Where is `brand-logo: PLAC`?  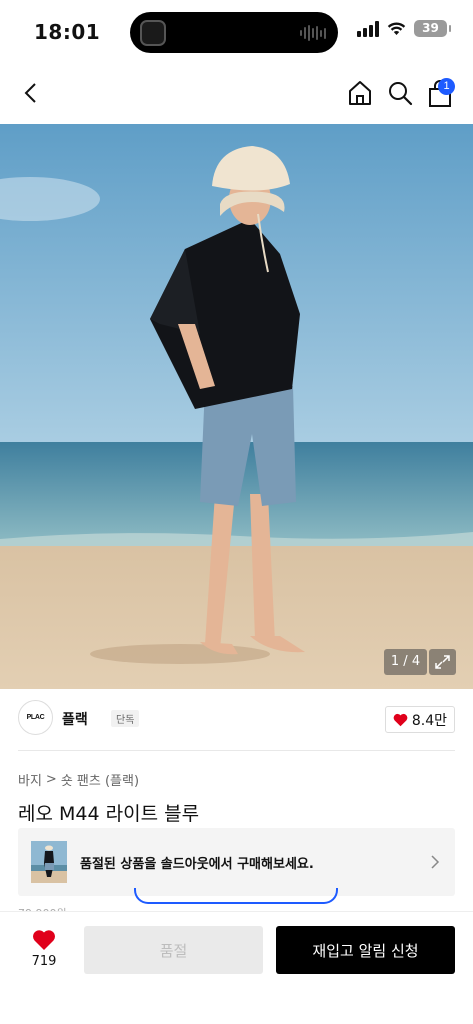
brand-logo: PLAC is located at coordinates (35, 717).